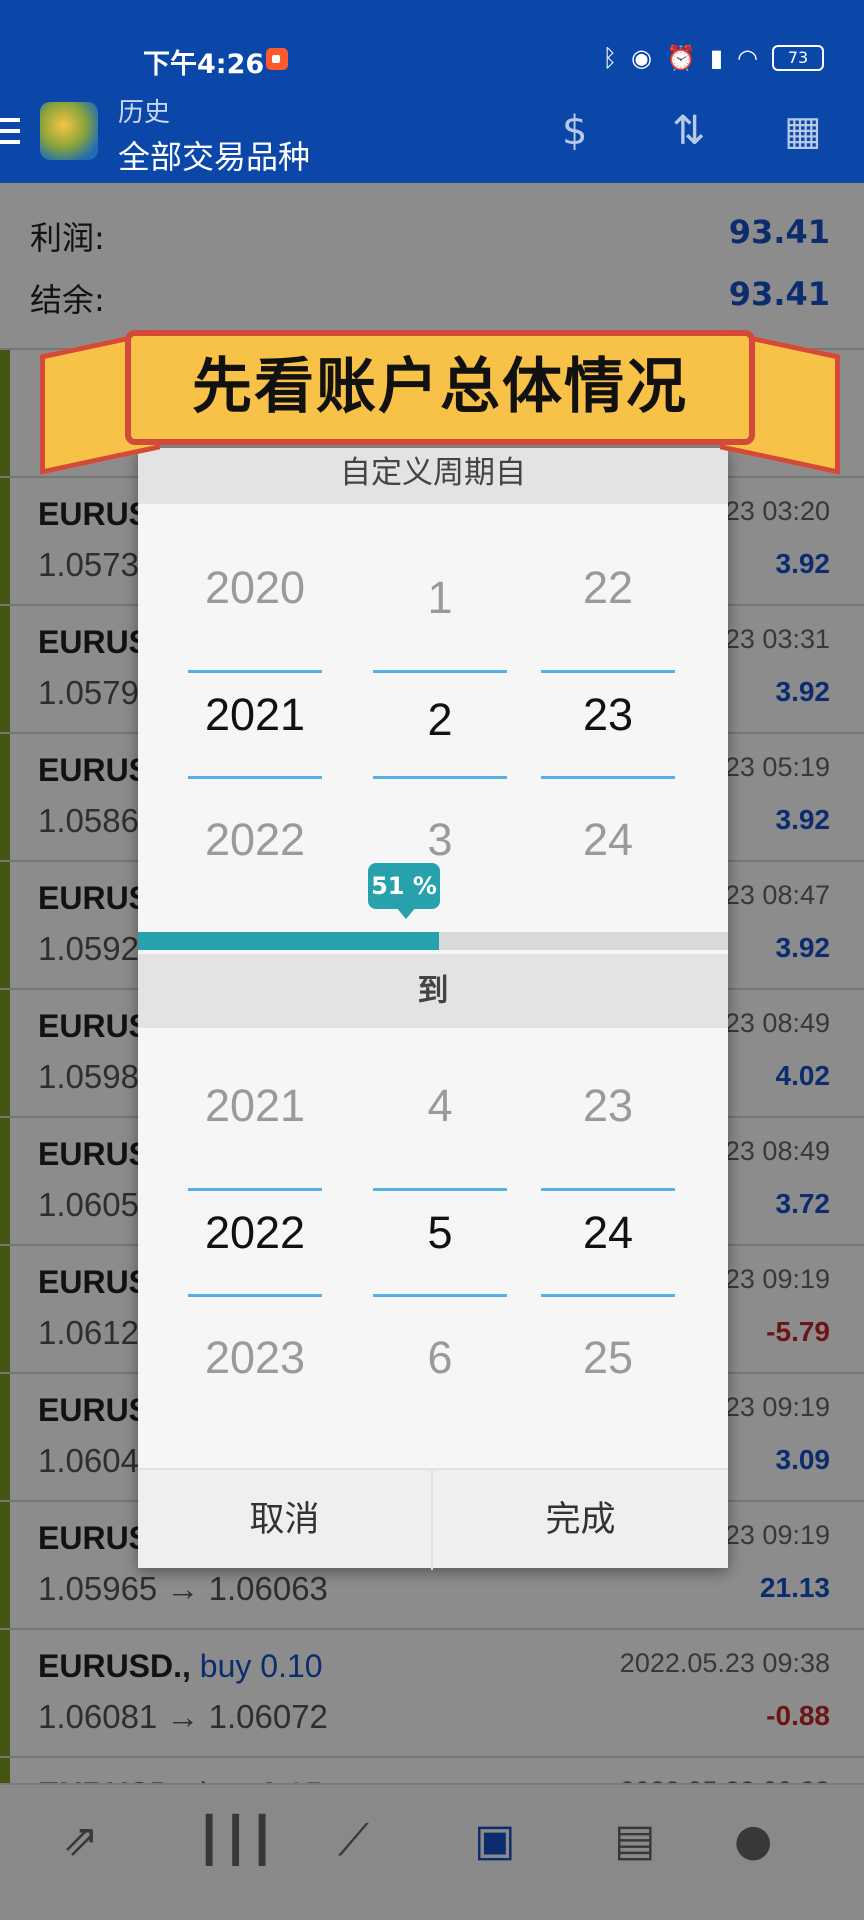 The image size is (864, 1920). I want to click on from-year-next: 2022, so click(255, 840).